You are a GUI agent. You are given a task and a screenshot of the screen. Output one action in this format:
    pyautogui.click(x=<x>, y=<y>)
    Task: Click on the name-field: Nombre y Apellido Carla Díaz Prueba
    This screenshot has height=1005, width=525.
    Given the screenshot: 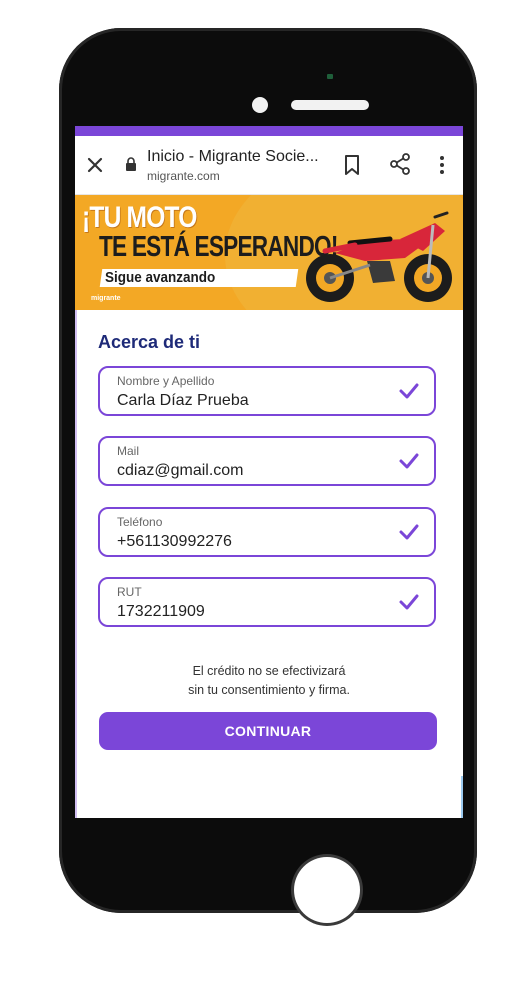 What is the action you would take?
    pyautogui.click(x=267, y=391)
    